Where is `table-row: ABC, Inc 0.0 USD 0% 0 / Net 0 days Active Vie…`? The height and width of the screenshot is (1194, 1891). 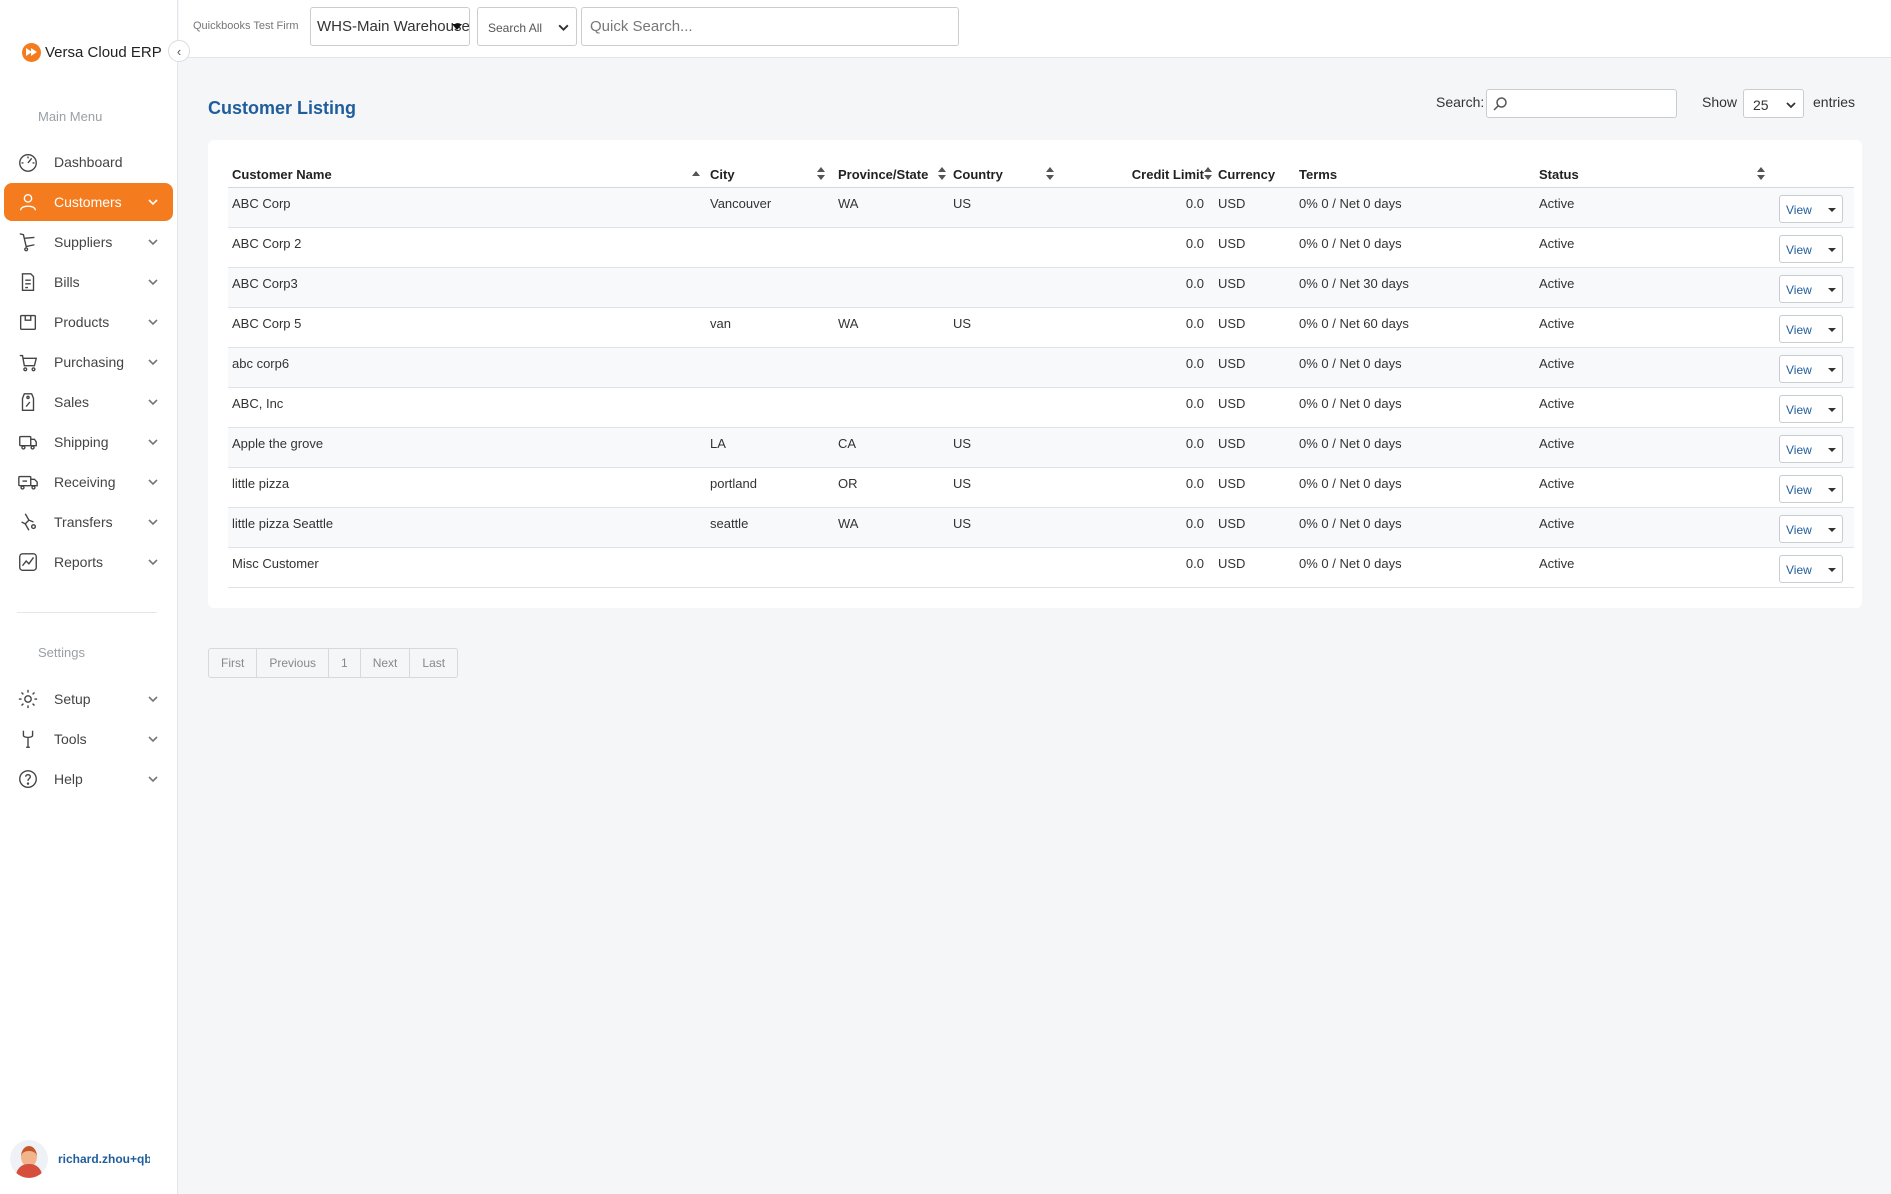
table-row: ABC, Inc 0.0 USD 0% 0 / Net 0 days Active Vie… is located at coordinates (1041, 407).